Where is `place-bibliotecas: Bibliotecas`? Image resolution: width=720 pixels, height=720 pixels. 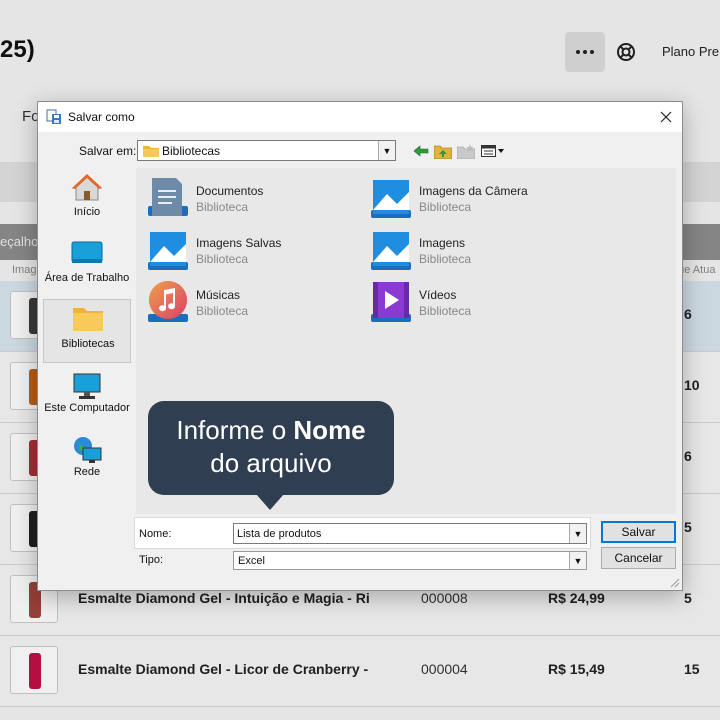
place-bibliotecas: Bibliotecas is located at coordinates (87, 331).